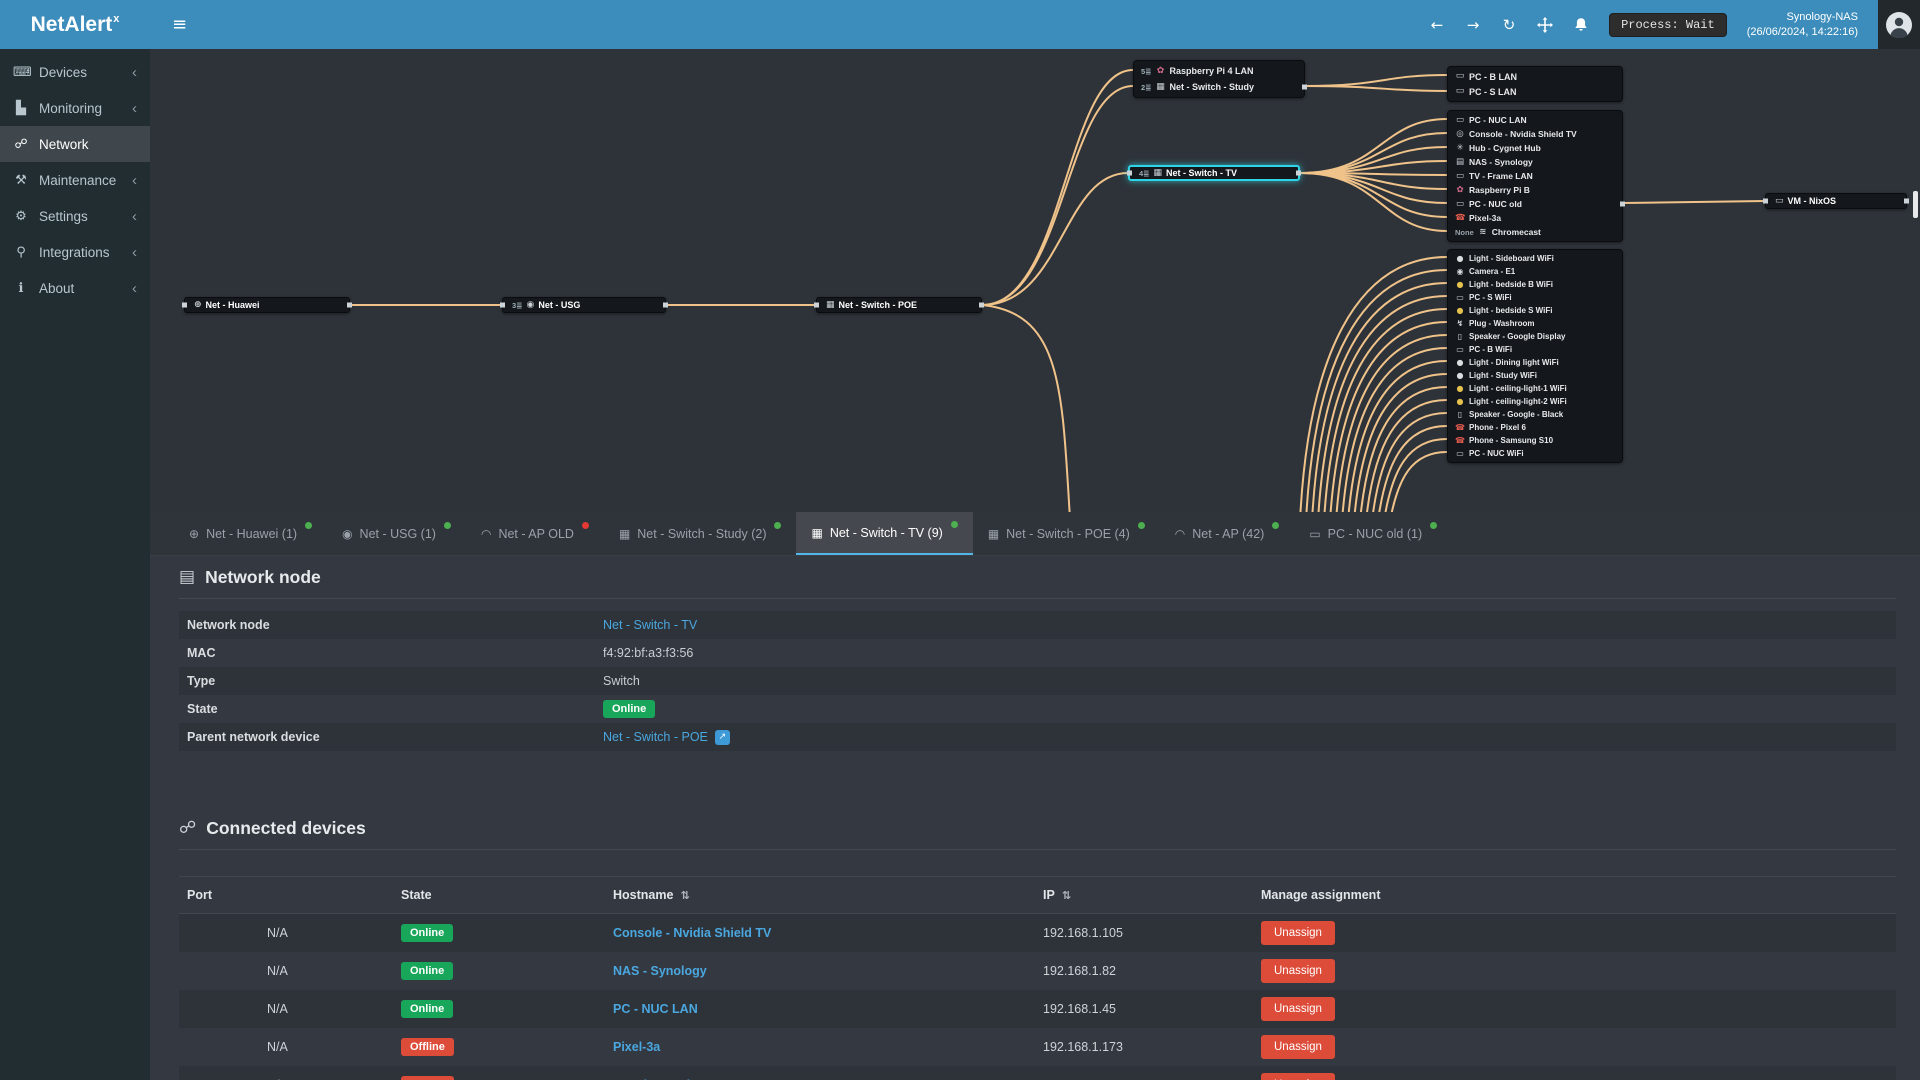 The height and width of the screenshot is (1080, 1920). I want to click on diagram-node-net-switch-tv: 4≣ ▦ Net - Switch - TV, so click(1214, 173).